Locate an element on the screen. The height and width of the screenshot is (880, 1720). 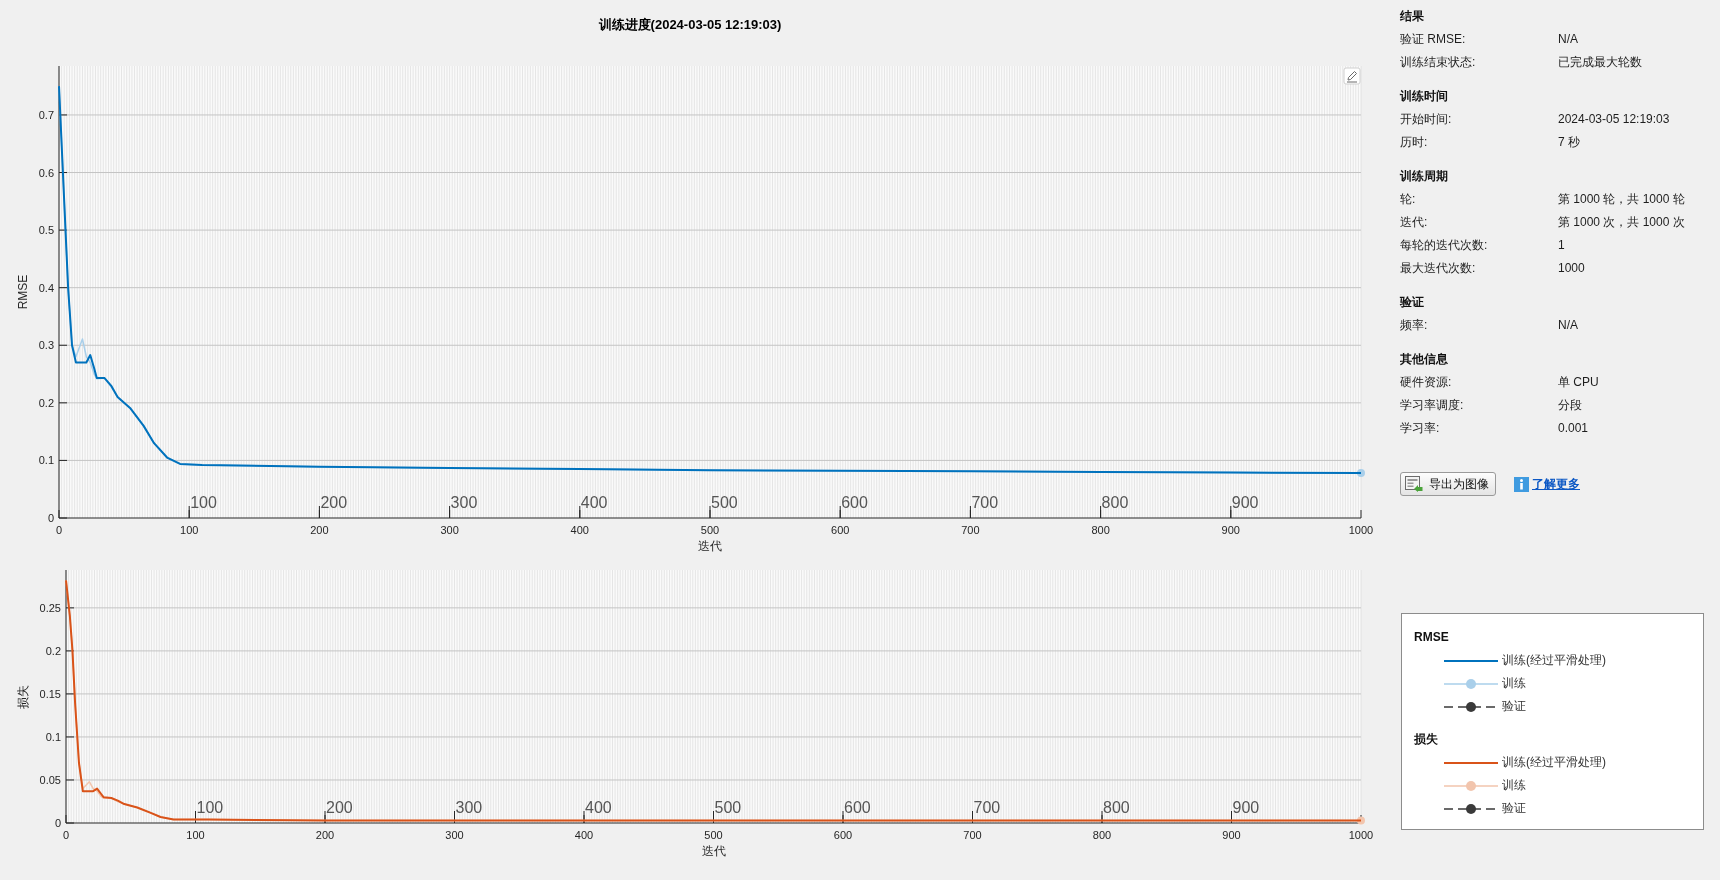
info-value: 1 is located at coordinates (1562, 245).